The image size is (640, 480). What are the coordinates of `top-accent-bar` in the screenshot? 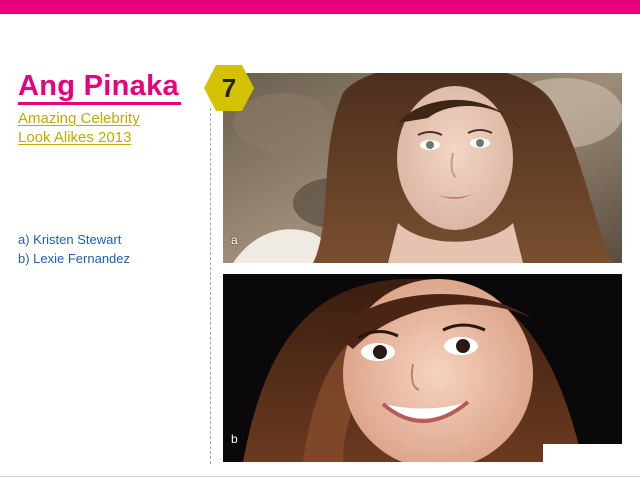 It's located at (320, 7).